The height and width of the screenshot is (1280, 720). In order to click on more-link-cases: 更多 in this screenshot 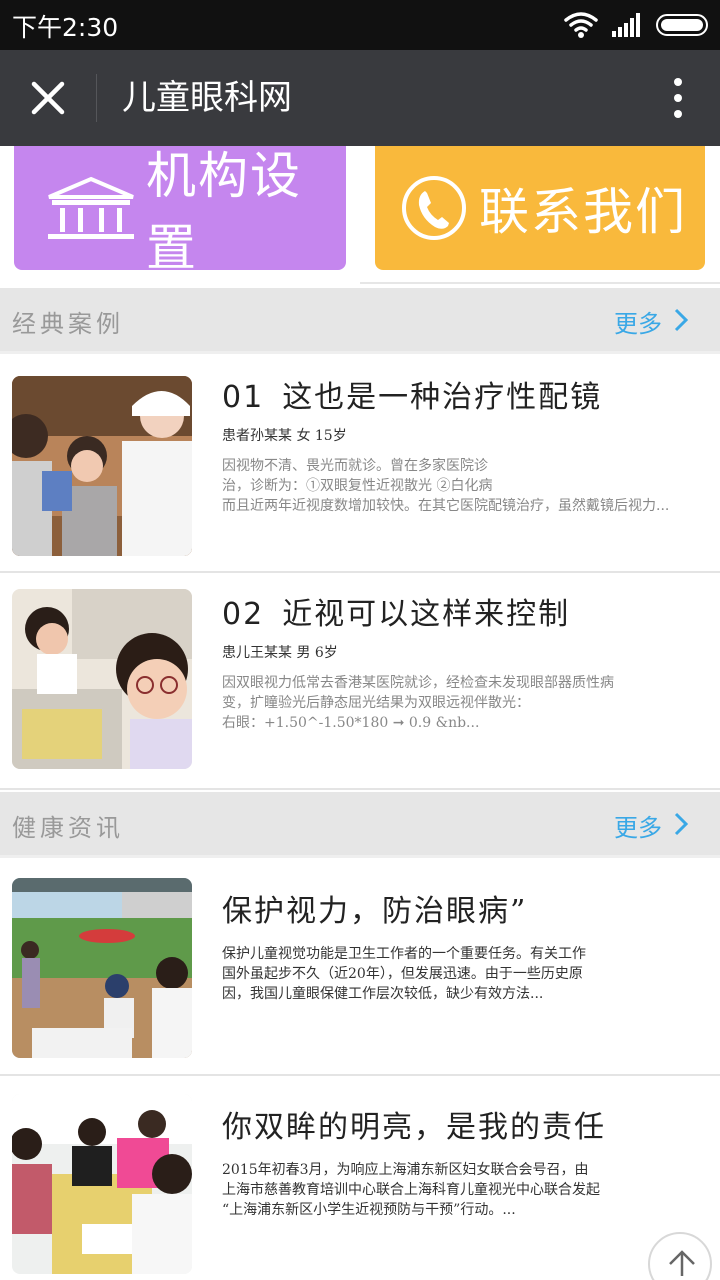, I will do `click(638, 321)`.